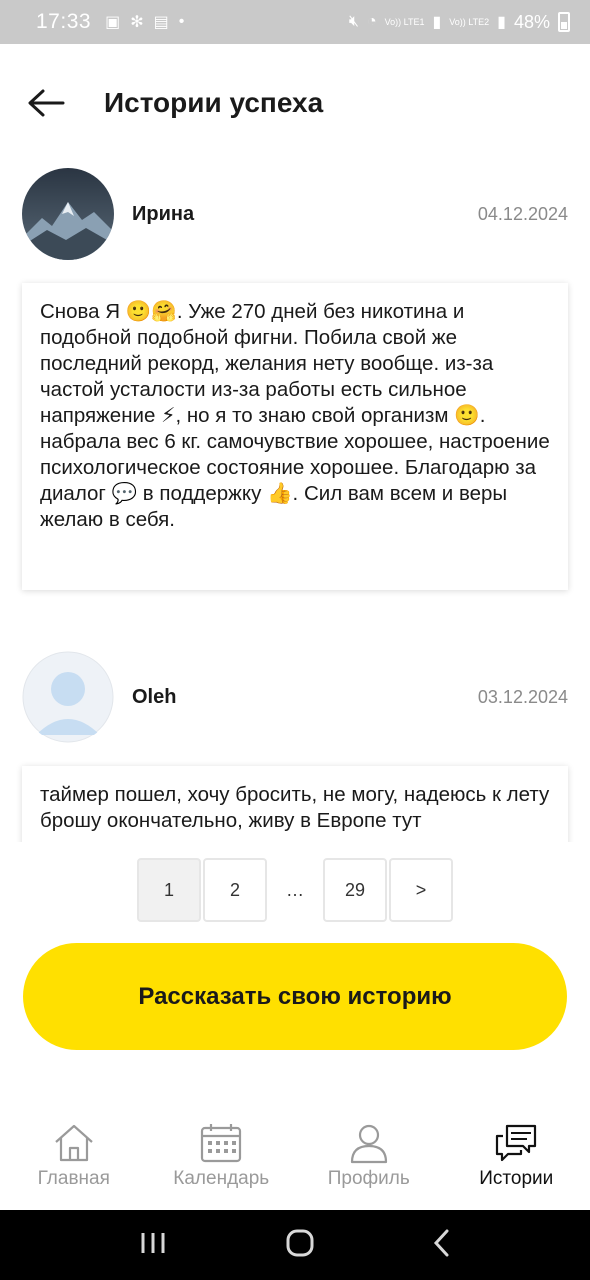  What do you see at coordinates (469, 21) in the screenshot?
I see `signal-icon-2: Vo)) LTE2` at bounding box center [469, 21].